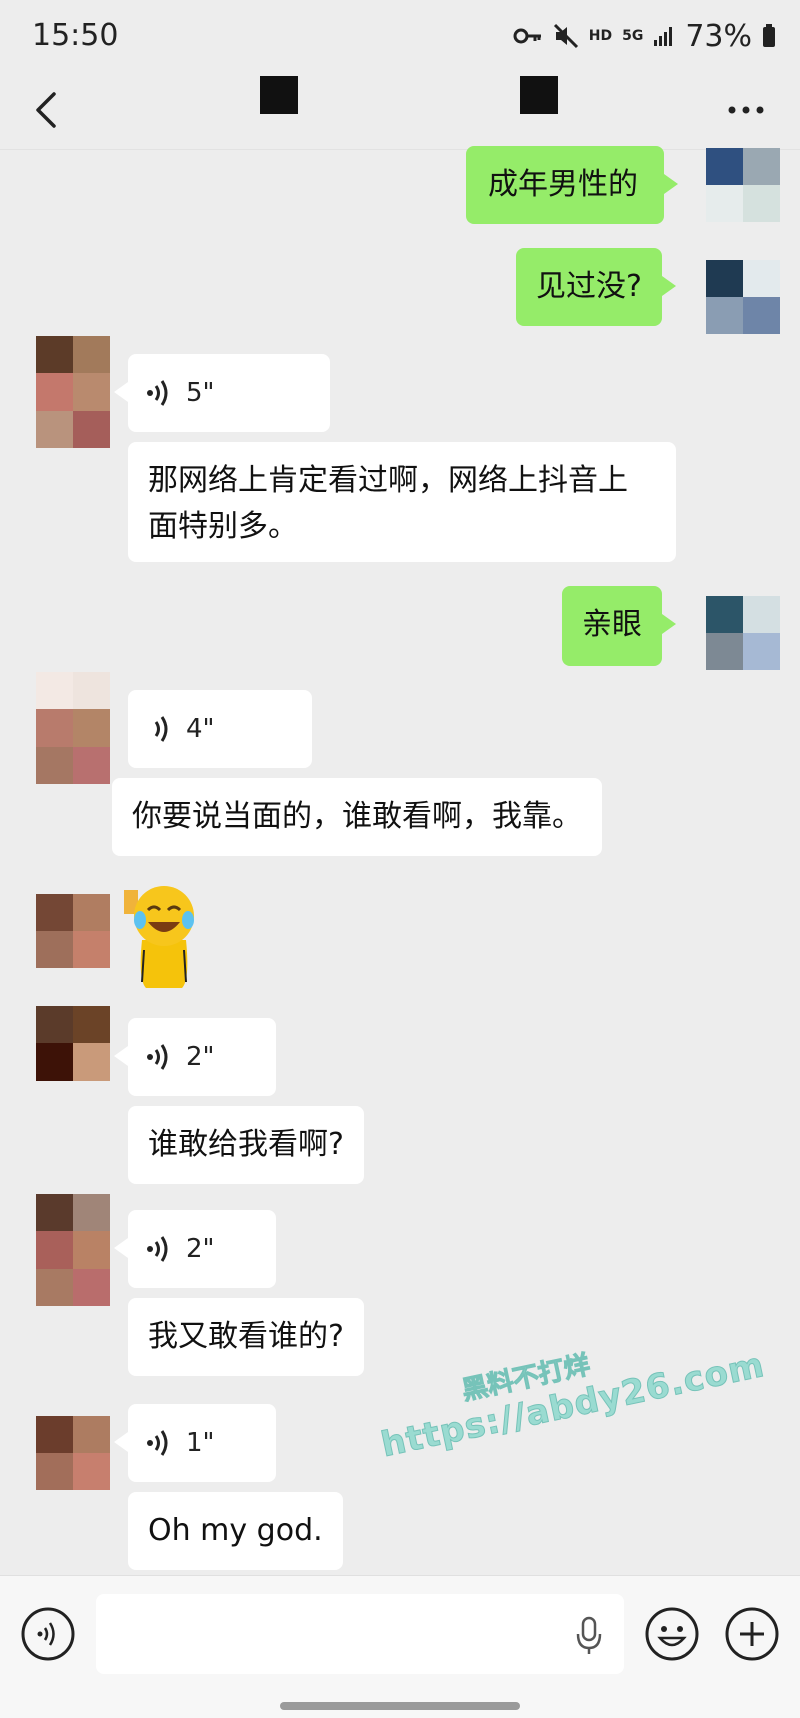 This screenshot has width=800, height=1718. I want to click on voice-duration: 4", so click(200, 729).